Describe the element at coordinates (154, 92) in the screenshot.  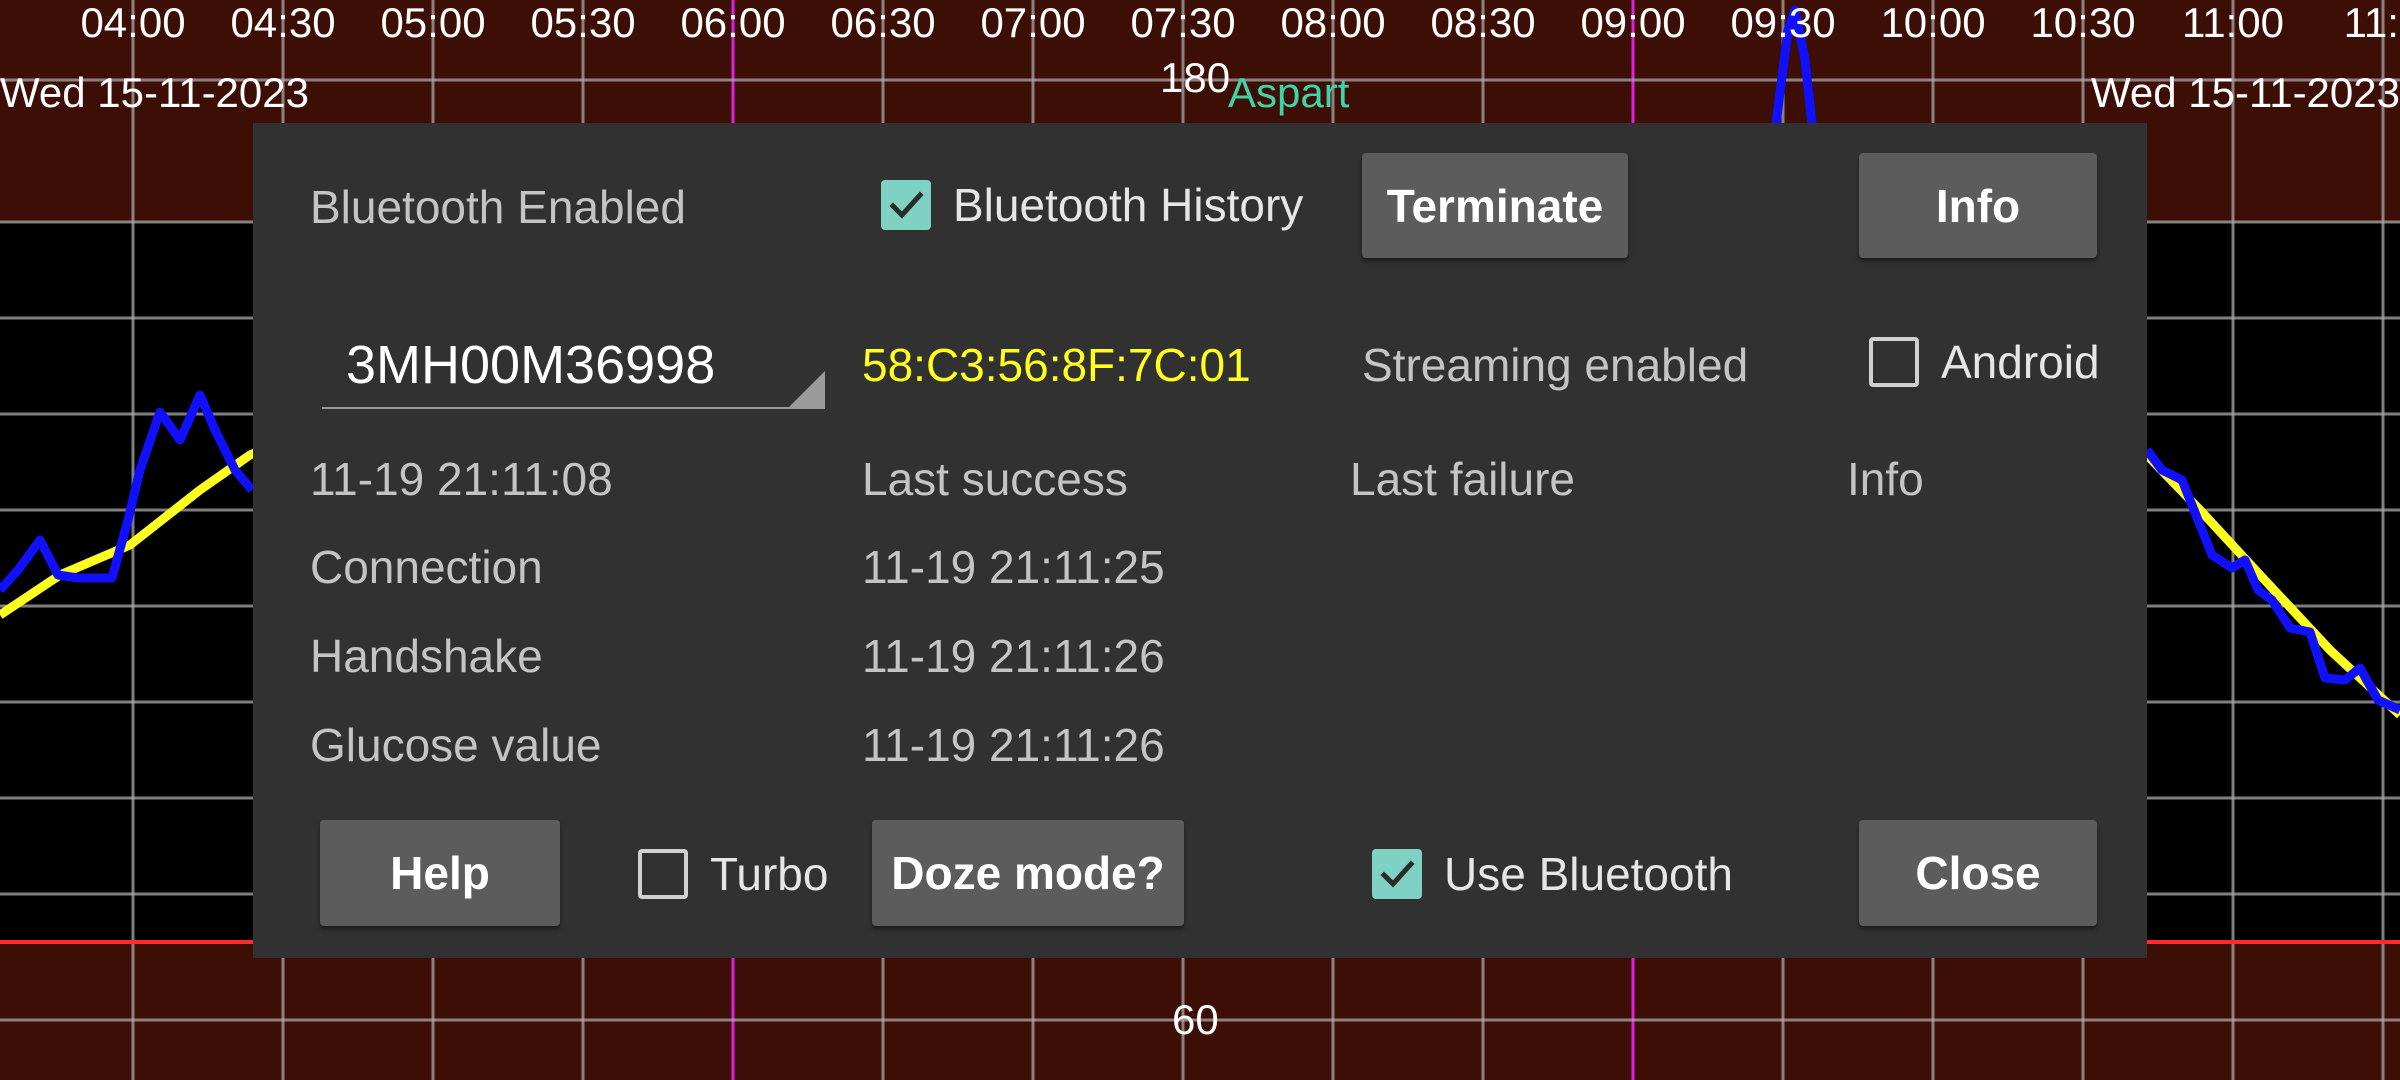
I see `date-label-left: Wed 15-11-2023` at that location.